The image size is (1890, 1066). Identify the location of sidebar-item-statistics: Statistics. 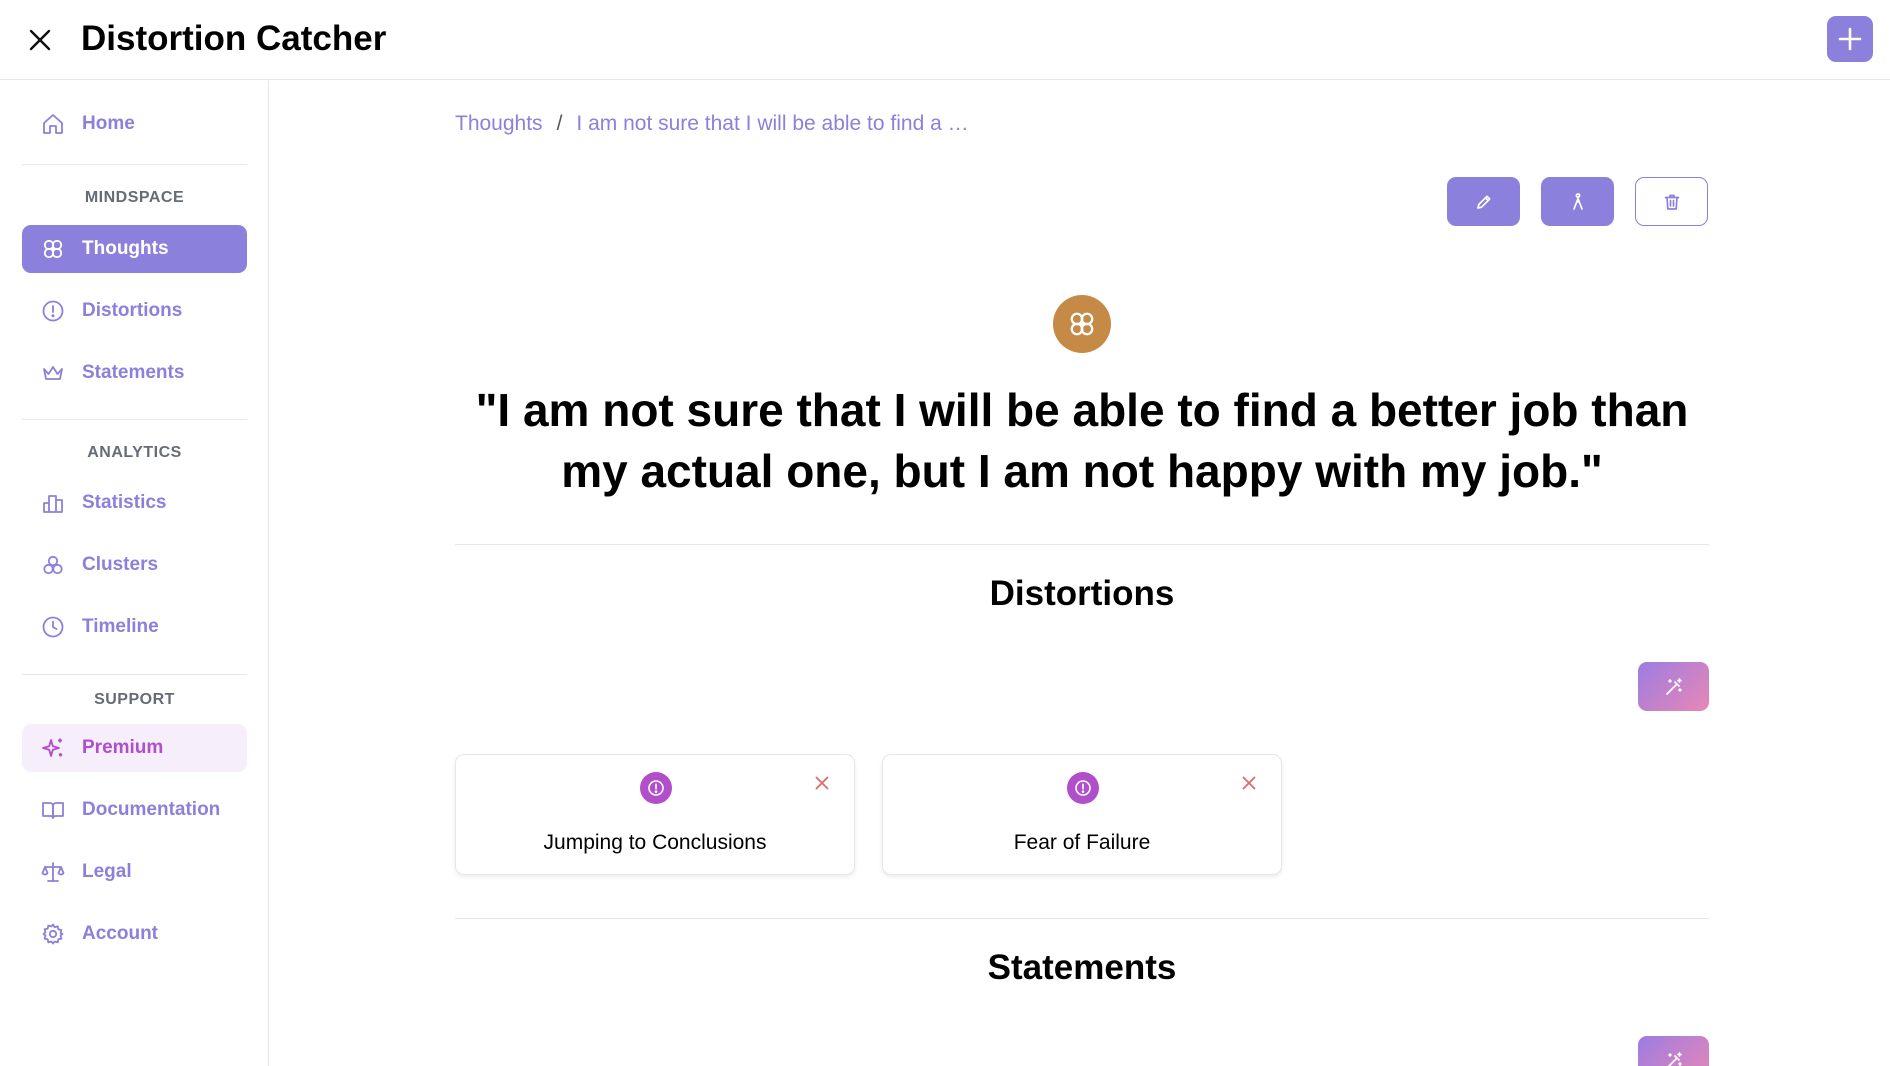
(134, 503).